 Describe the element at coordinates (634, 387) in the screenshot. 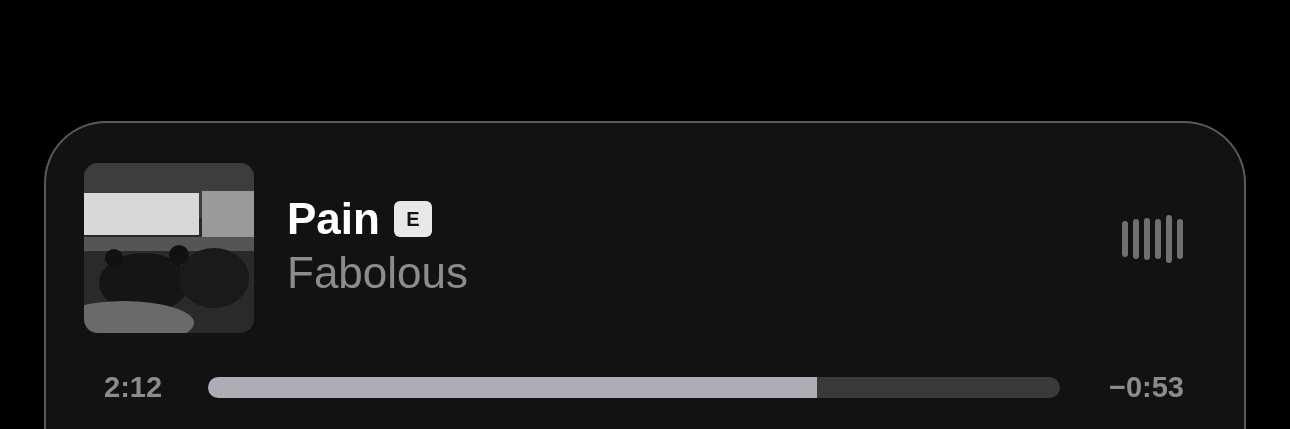

I see `progress-track` at that location.